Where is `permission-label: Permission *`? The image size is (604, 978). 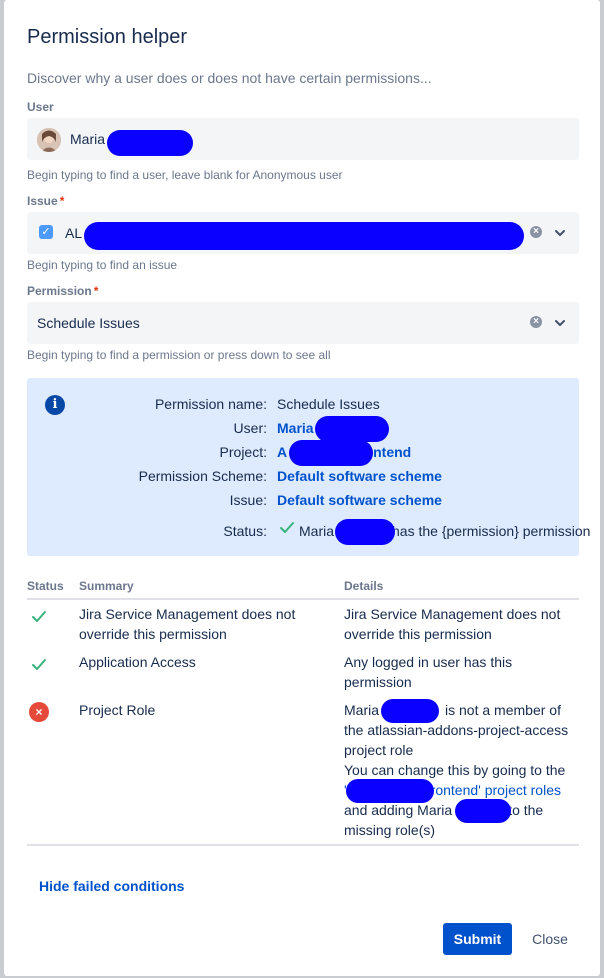
permission-label: Permission * is located at coordinates (62, 291).